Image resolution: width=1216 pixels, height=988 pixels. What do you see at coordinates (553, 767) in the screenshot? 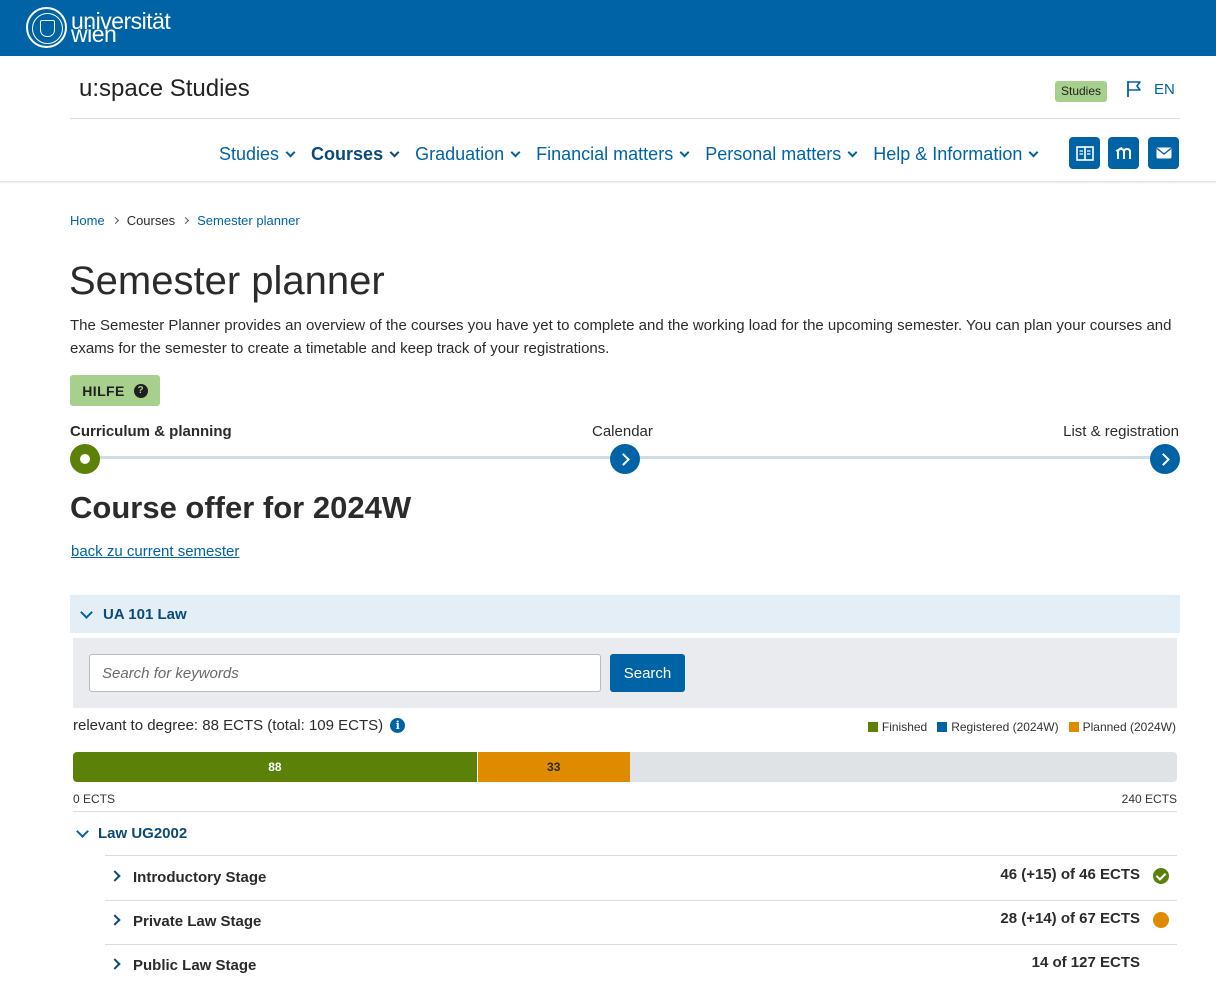
I see `ects-planned-segment: 33` at bounding box center [553, 767].